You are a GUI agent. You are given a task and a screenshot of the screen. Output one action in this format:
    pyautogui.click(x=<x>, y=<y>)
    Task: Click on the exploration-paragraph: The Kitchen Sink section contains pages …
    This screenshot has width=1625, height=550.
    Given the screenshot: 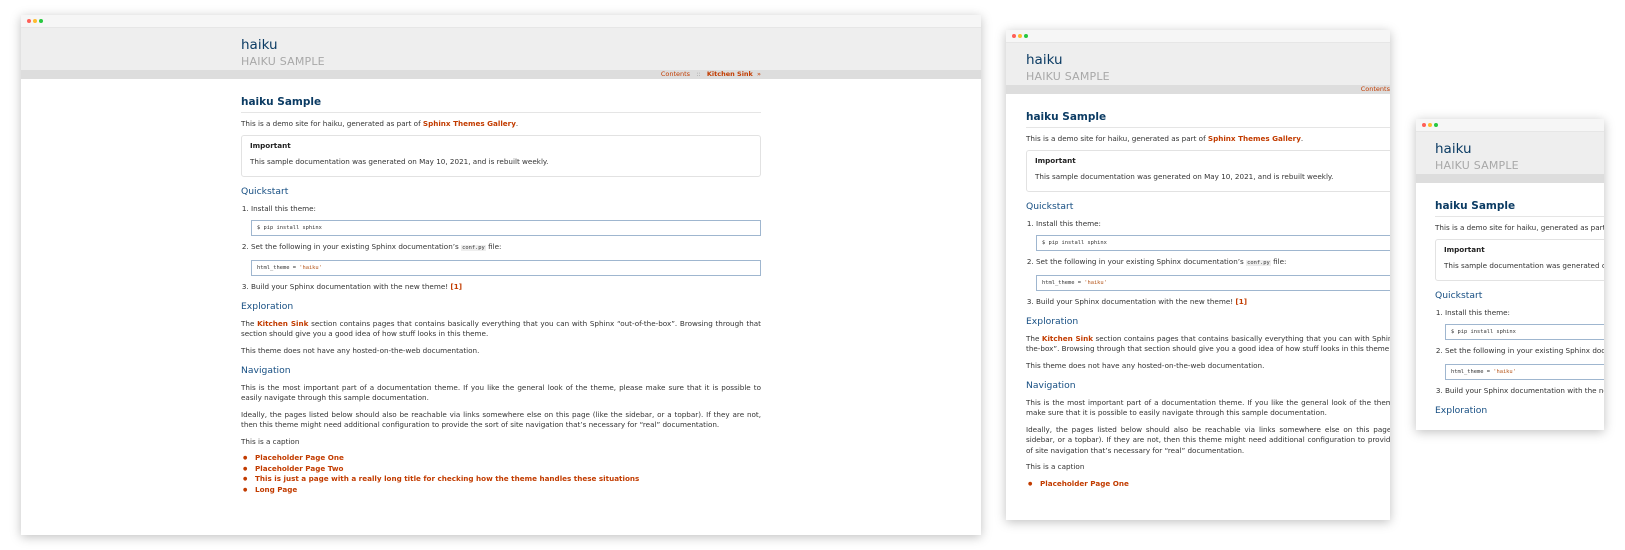 What is the action you would take?
    pyautogui.click(x=501, y=329)
    